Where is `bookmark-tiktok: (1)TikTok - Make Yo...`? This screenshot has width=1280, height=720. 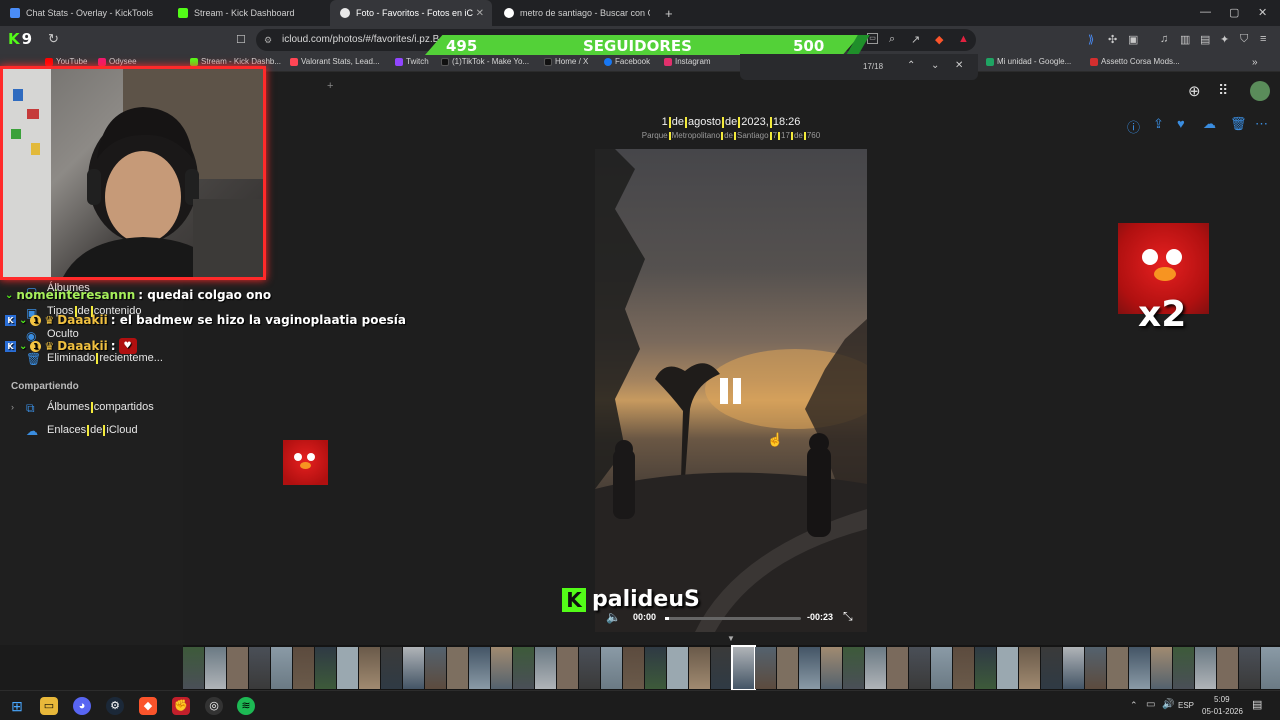
bookmark-tiktok: (1)TikTok - Make Yo... is located at coordinates (485, 61).